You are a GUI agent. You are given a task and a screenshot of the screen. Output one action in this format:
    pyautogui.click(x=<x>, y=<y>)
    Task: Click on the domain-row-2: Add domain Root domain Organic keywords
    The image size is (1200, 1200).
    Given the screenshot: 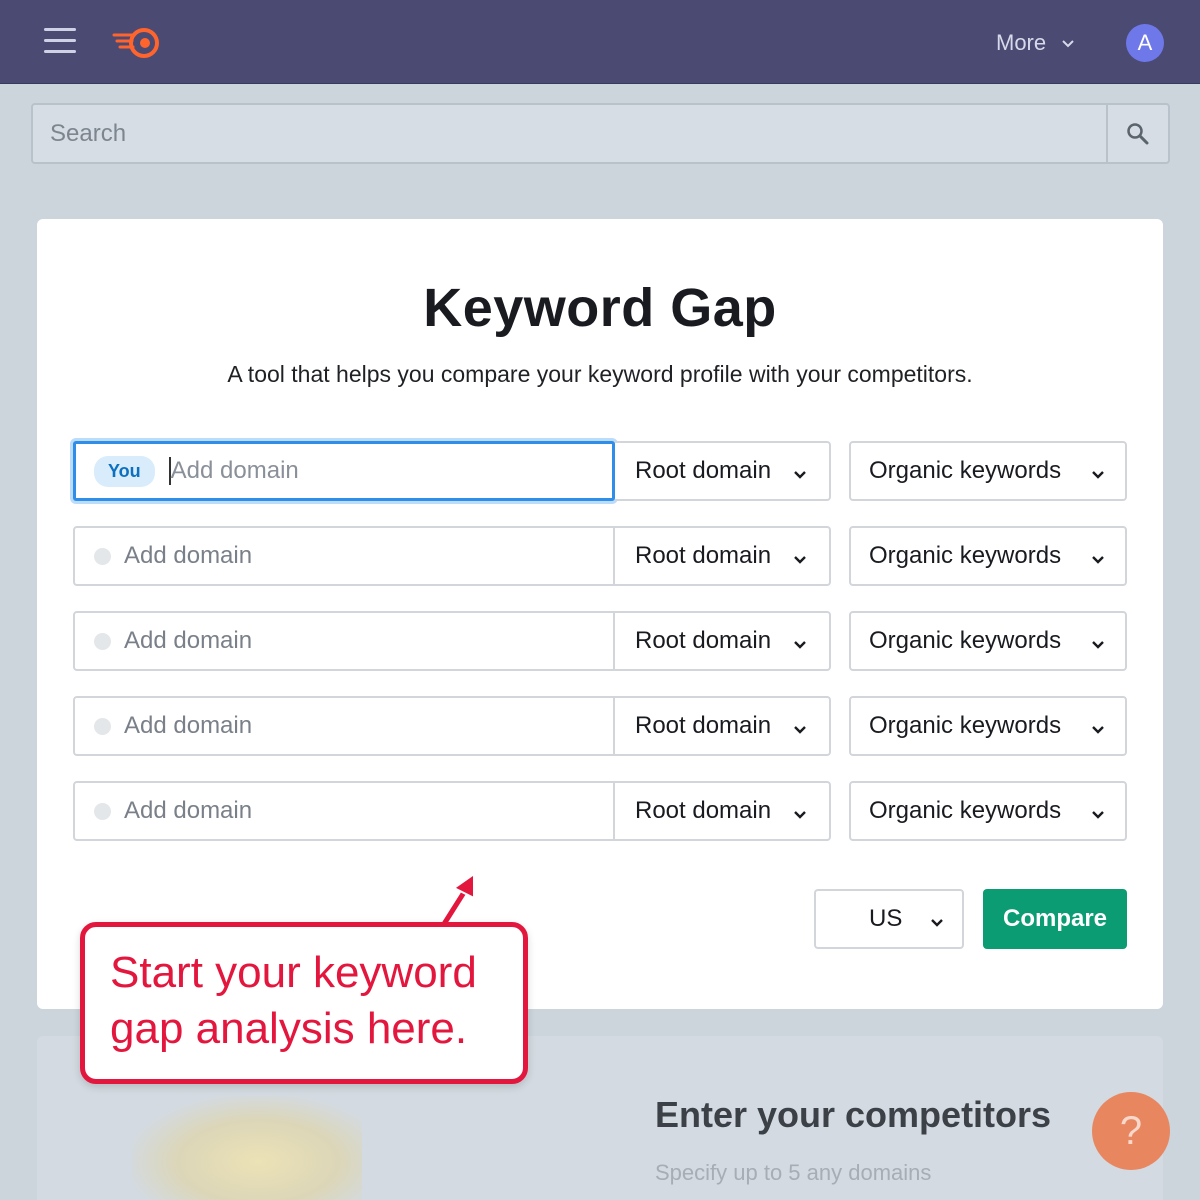 What is the action you would take?
    pyautogui.click(x=600, y=556)
    